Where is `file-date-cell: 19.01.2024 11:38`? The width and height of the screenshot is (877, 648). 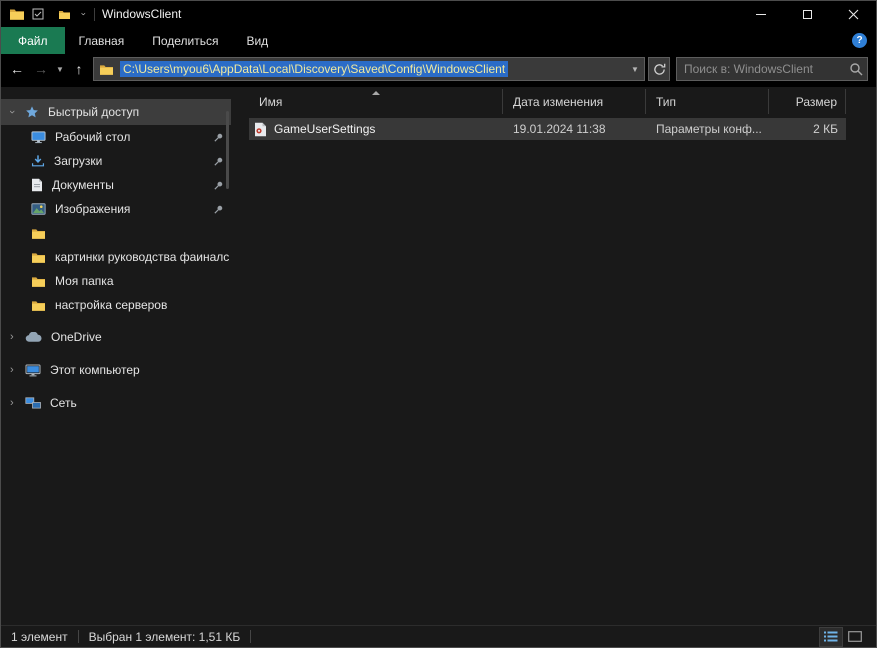 file-date-cell: 19.01.2024 11:38 is located at coordinates (559, 129).